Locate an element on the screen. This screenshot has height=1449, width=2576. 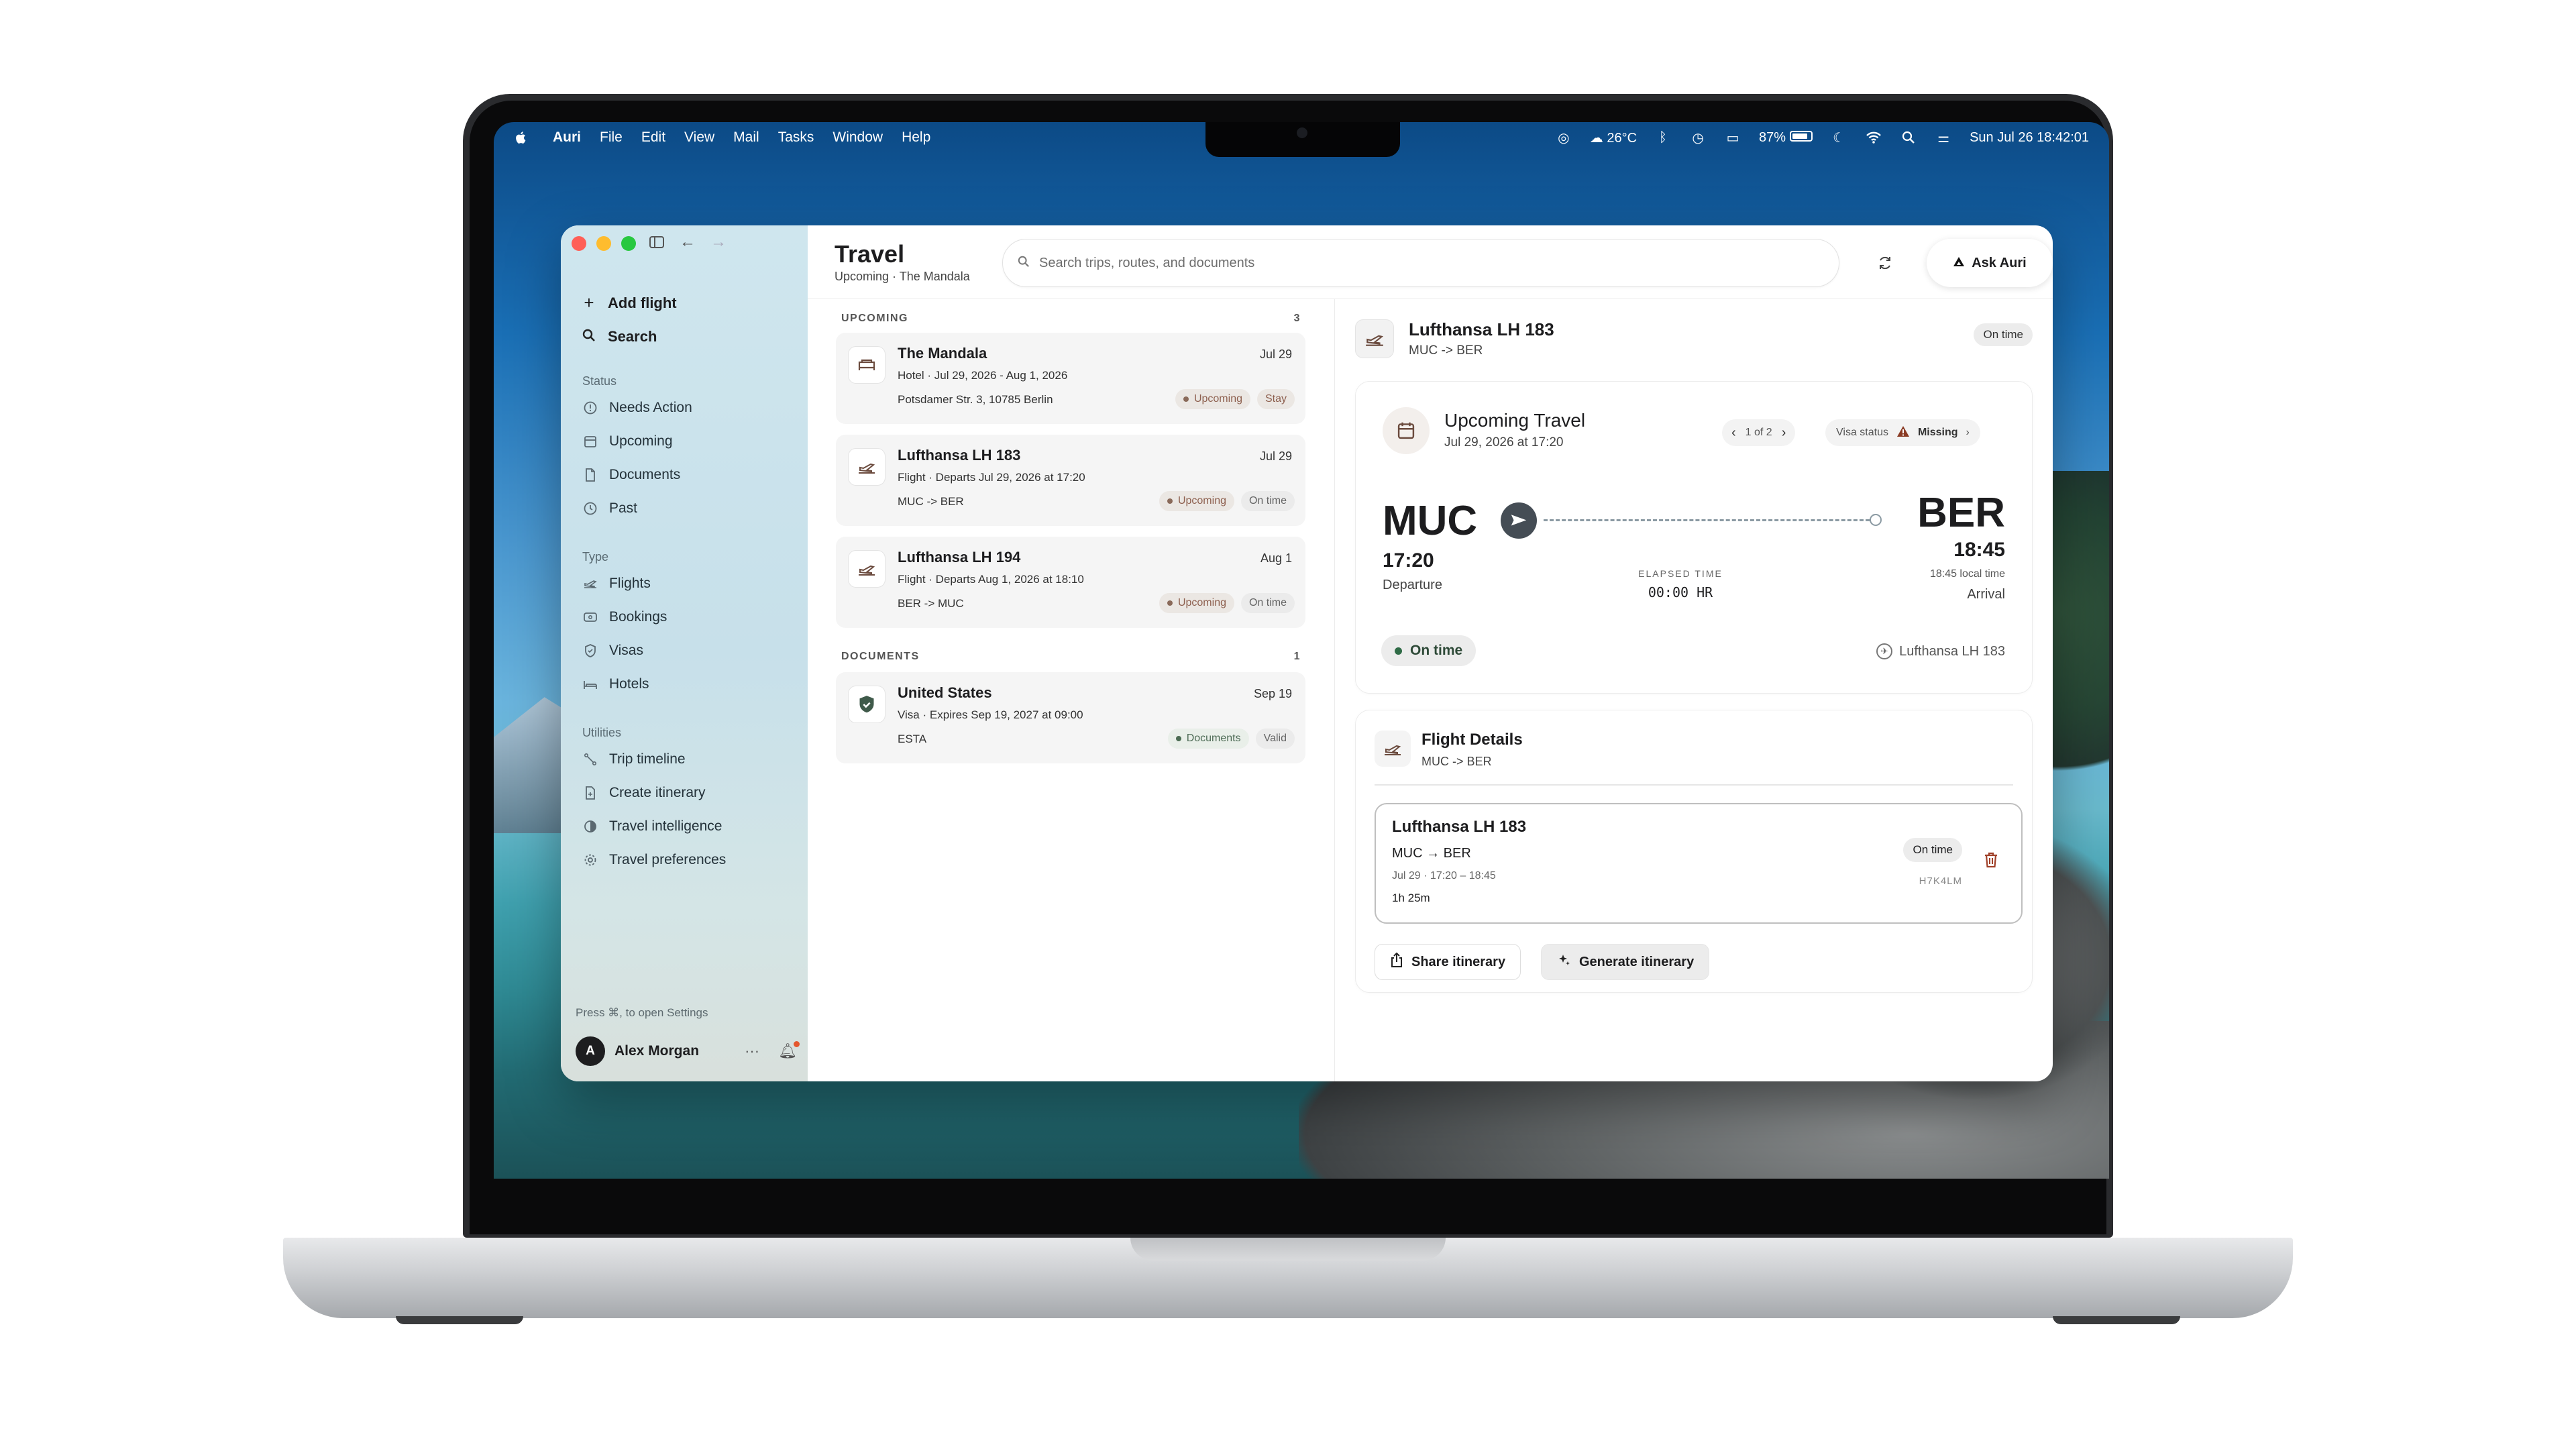
card-icon: ▭ is located at coordinates (1732, 137).